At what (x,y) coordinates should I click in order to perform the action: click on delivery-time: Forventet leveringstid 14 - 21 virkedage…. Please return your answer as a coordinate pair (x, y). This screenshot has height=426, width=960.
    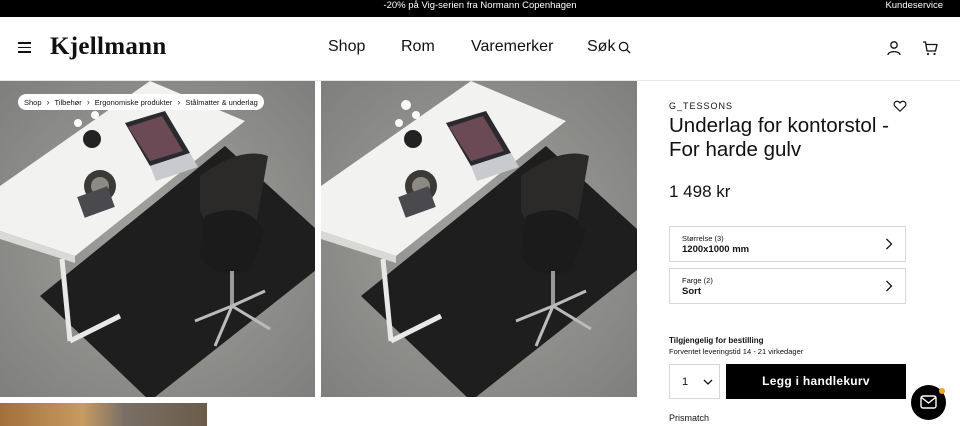
    Looking at the image, I should click on (736, 351).